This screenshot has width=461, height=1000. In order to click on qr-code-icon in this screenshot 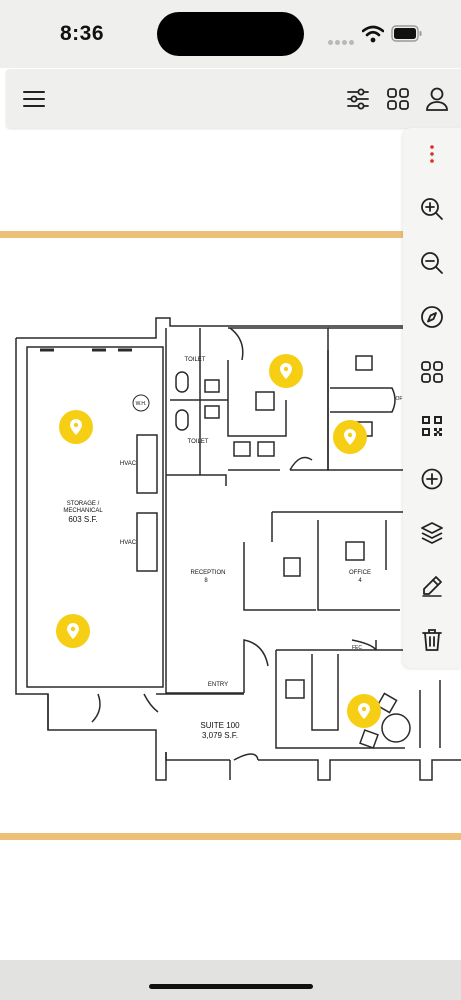, I will do `click(432, 426)`.